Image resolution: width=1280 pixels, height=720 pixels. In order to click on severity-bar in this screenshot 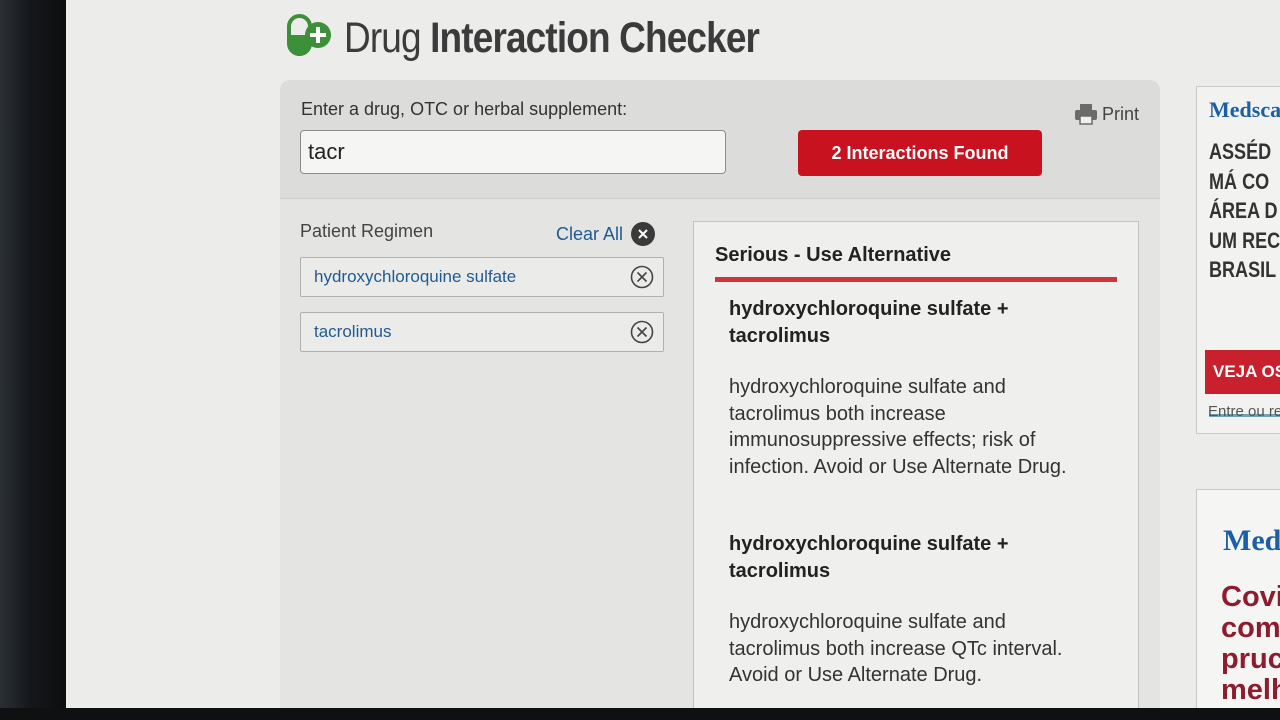, I will do `click(916, 279)`.